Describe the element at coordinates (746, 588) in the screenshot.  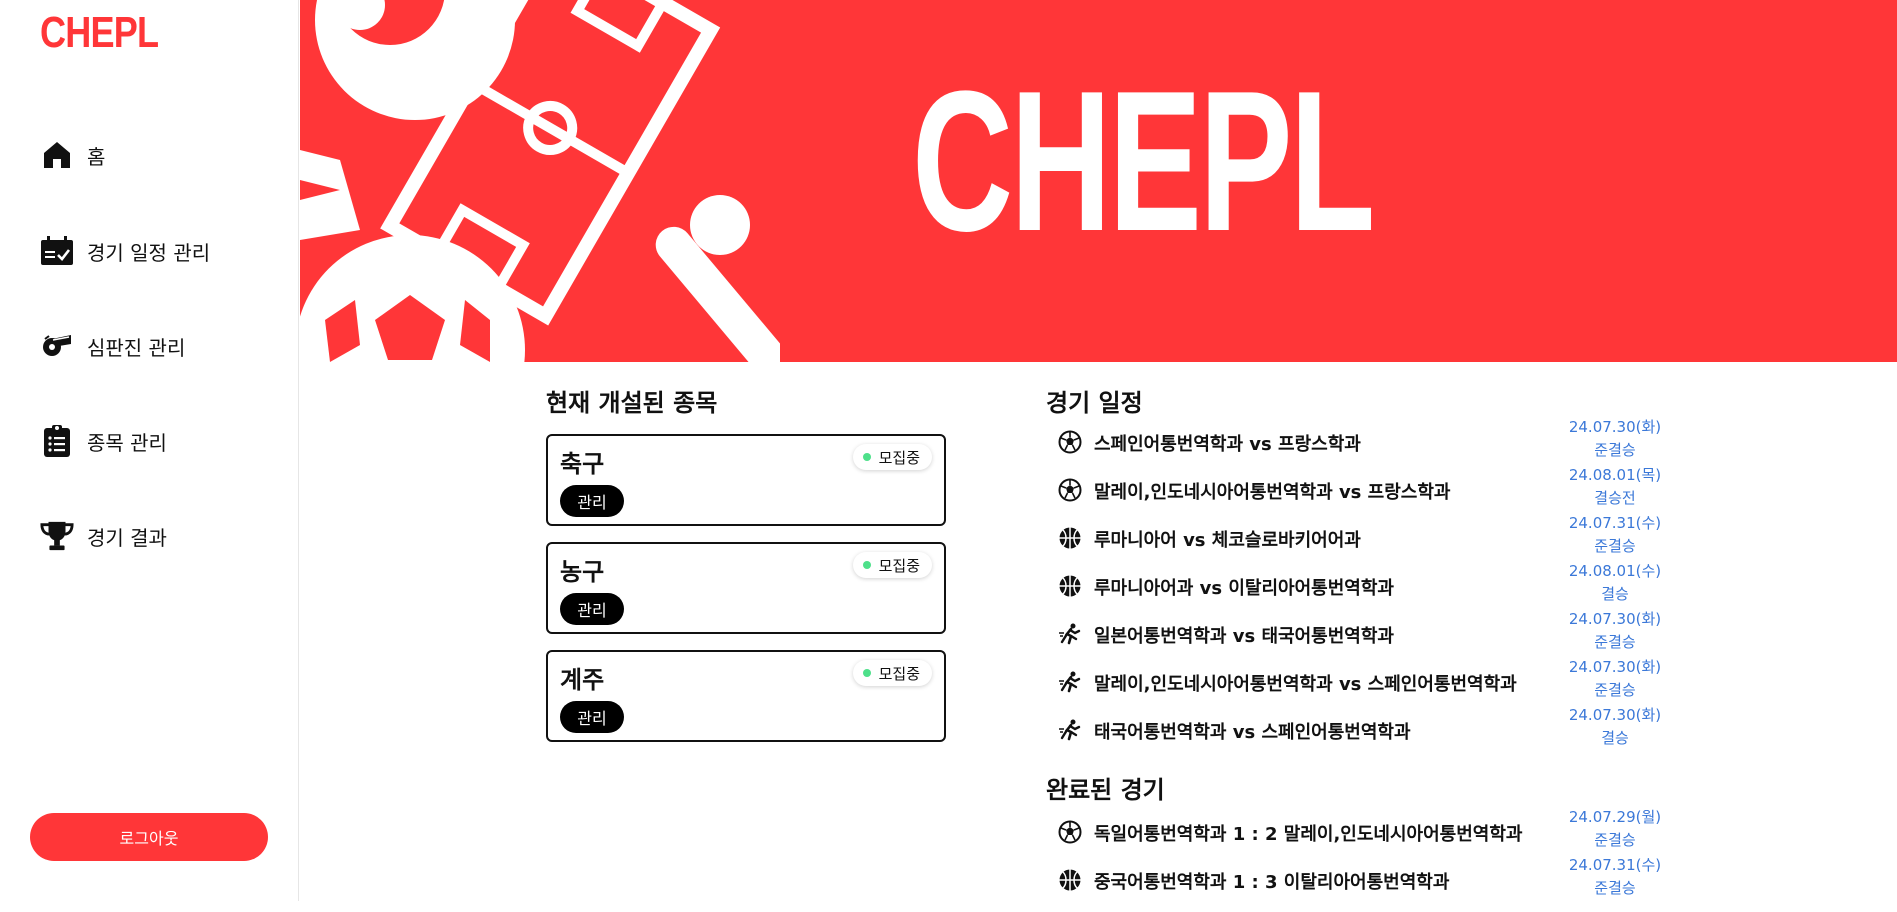
I see `sport-card-basketball: 농구 모집중 관리` at that location.